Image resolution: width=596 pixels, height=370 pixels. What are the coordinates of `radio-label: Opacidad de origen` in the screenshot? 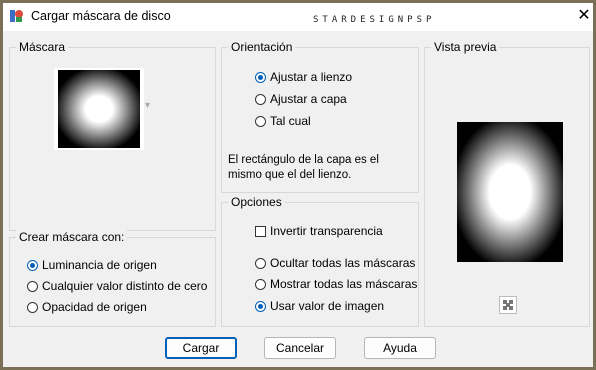 It's located at (94, 307).